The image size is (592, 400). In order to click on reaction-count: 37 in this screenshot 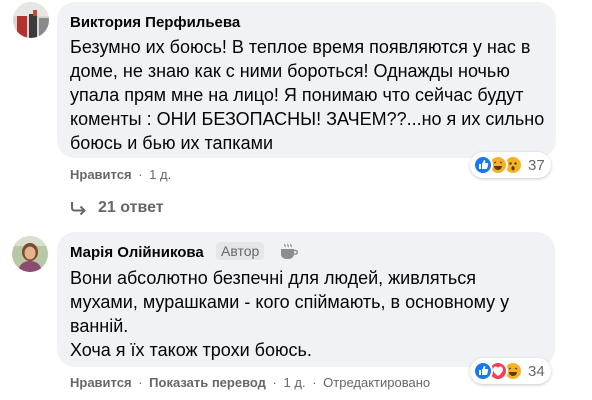, I will do `click(536, 165)`.